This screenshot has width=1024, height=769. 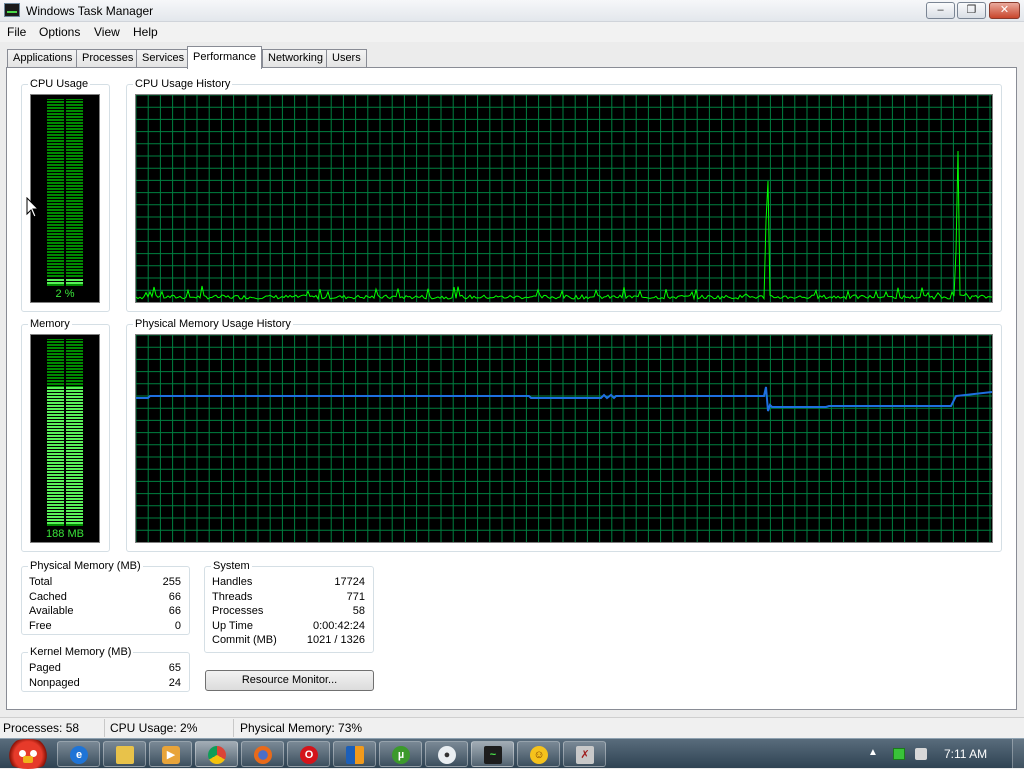 I want to click on cpu-history-label: CPU Usage History, so click(x=183, y=84).